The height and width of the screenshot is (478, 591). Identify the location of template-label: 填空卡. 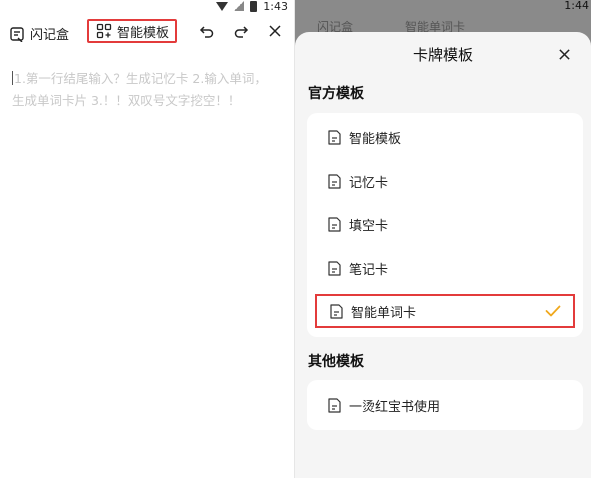
(369, 226).